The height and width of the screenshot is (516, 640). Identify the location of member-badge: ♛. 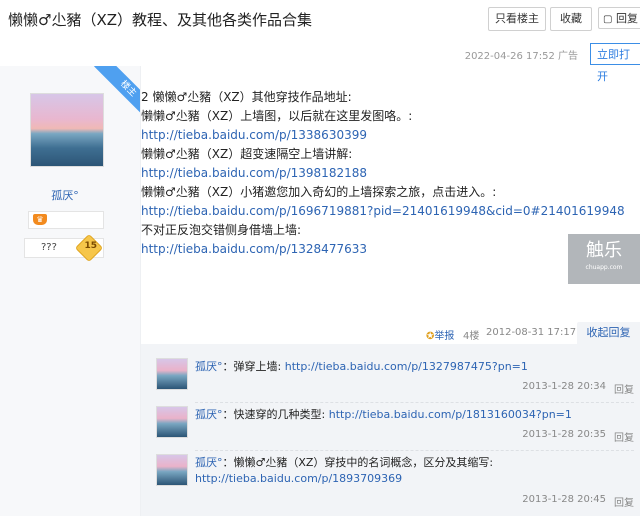
(66, 220).